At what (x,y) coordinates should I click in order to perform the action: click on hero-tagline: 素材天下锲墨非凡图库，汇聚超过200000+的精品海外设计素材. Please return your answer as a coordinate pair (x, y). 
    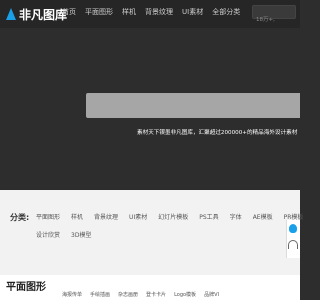
    Looking at the image, I should click on (217, 133).